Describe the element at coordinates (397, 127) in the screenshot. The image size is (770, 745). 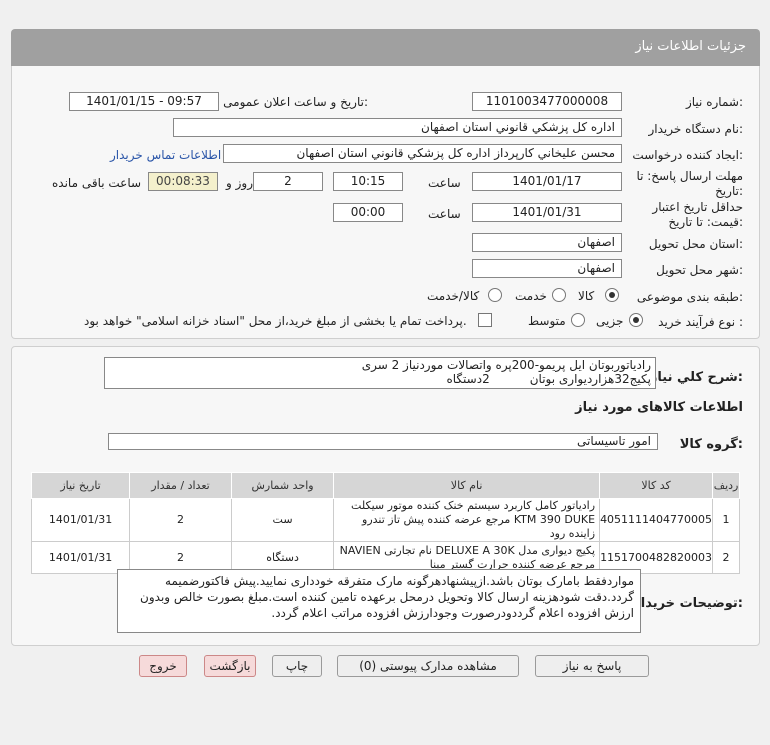
I see `buyer-org-field: اداره کل پزشکي قانوني استان اصفهان` at that location.